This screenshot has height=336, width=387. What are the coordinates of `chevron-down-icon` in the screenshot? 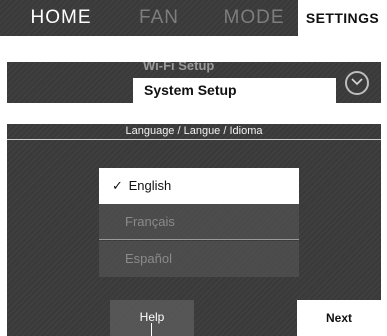 It's located at (357, 83).